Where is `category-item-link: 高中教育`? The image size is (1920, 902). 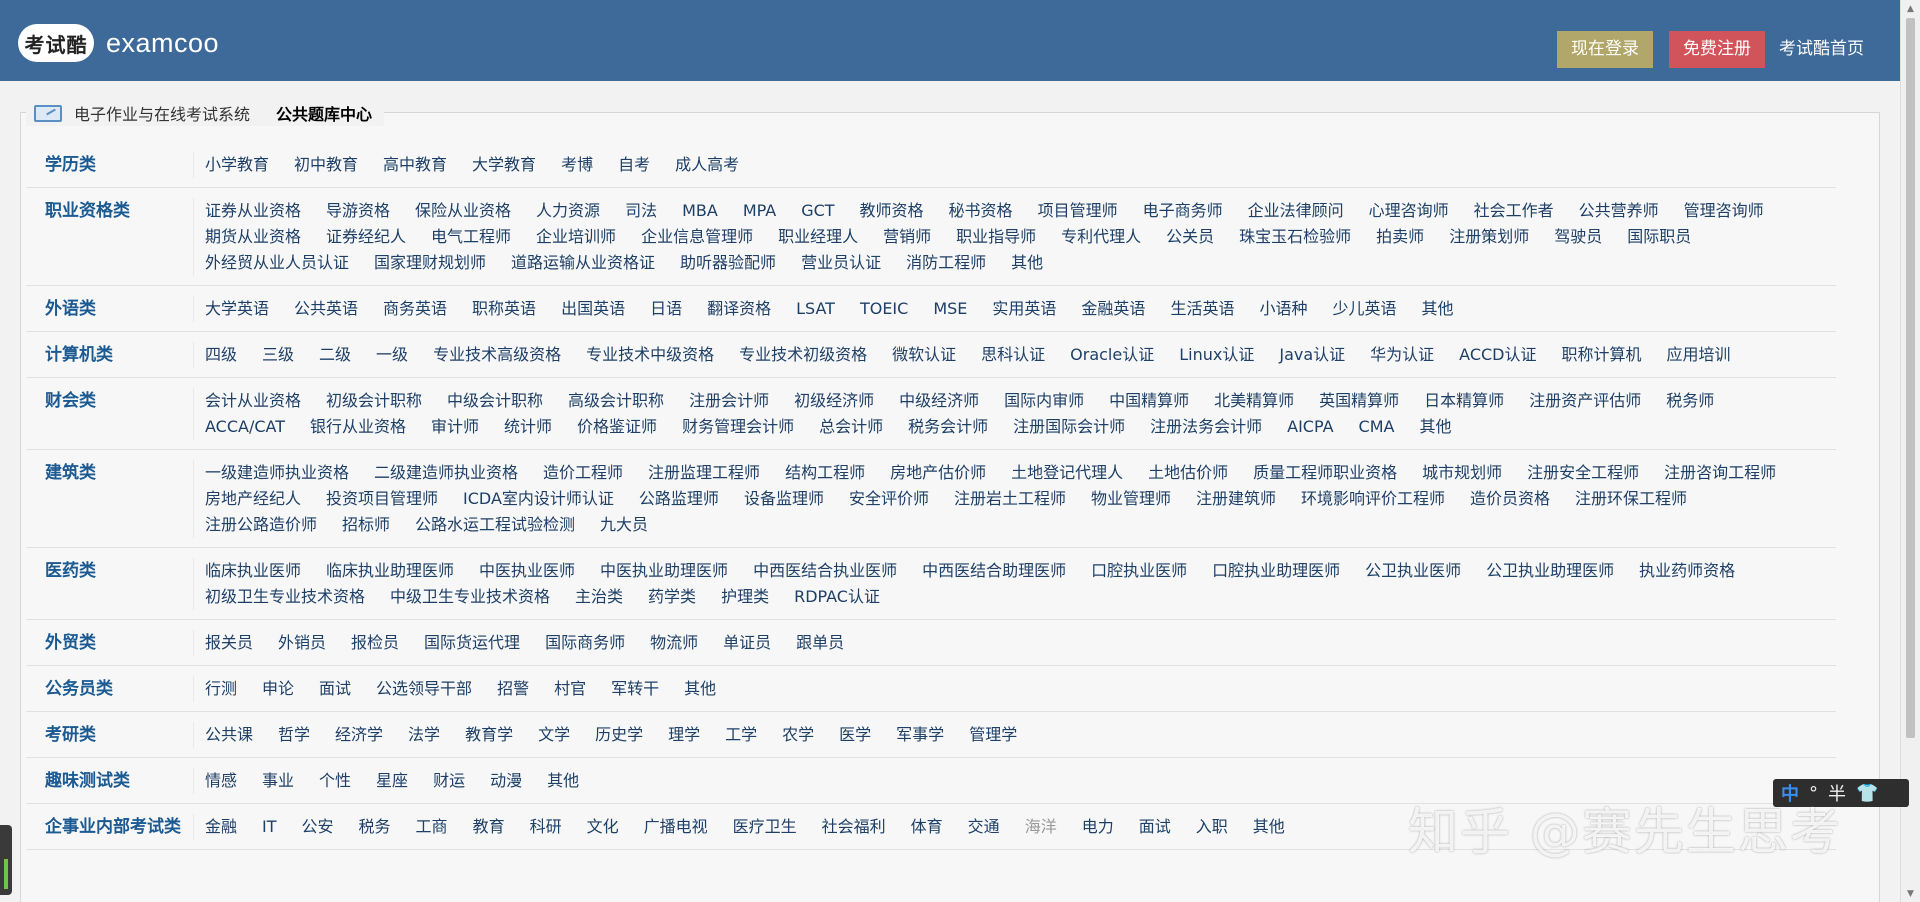 category-item-link: 高中教育 is located at coordinates (415, 165).